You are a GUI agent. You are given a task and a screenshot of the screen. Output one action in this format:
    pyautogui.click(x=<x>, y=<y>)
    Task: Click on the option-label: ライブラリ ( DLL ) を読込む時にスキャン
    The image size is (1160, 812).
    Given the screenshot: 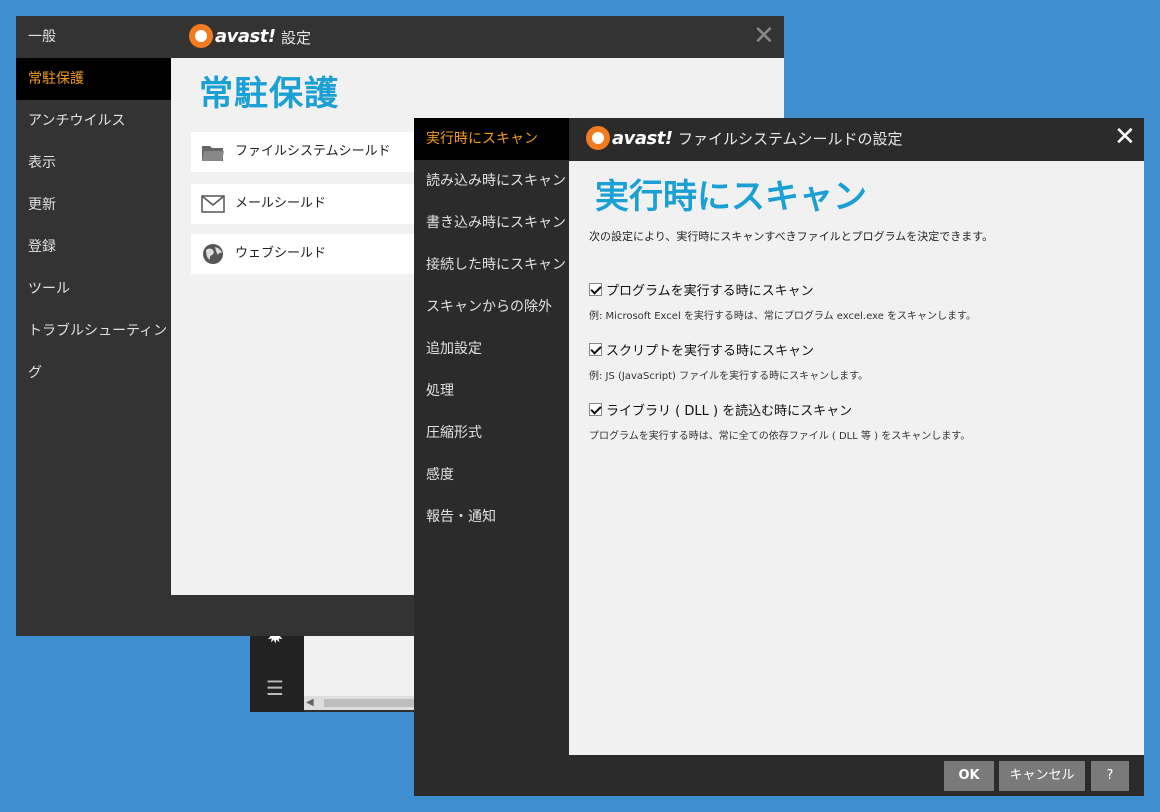 What is the action you would take?
    pyautogui.click(x=729, y=411)
    